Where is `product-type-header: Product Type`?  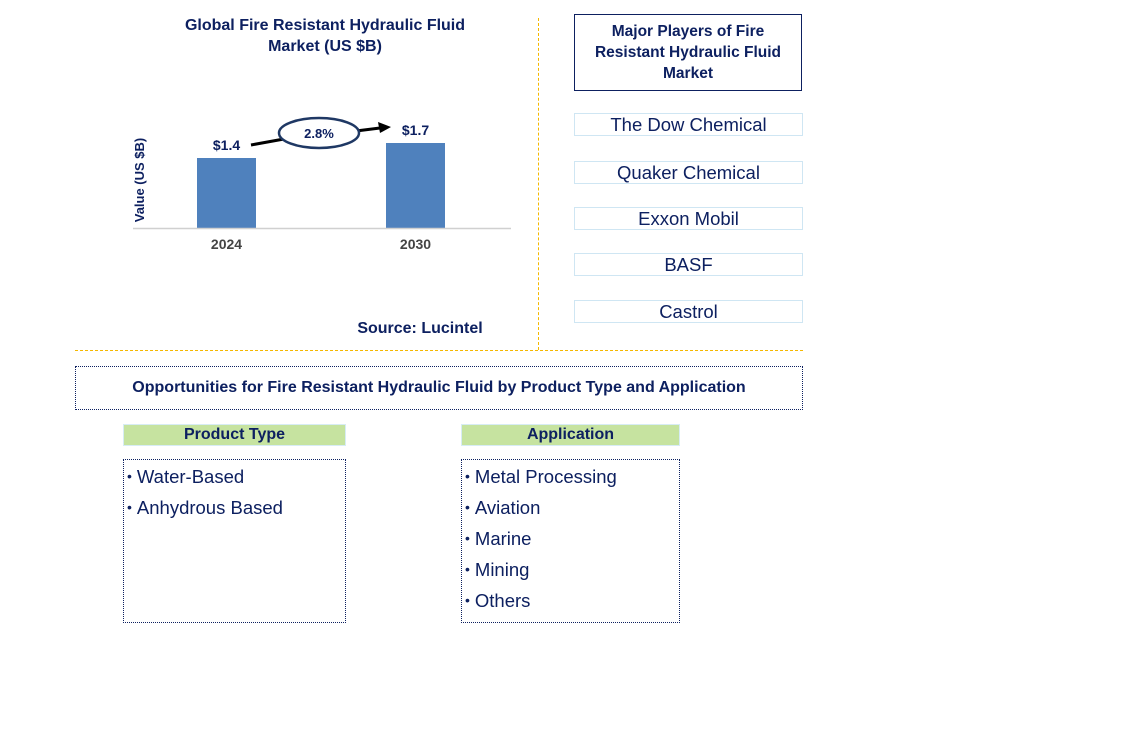 product-type-header: Product Type is located at coordinates (234, 435).